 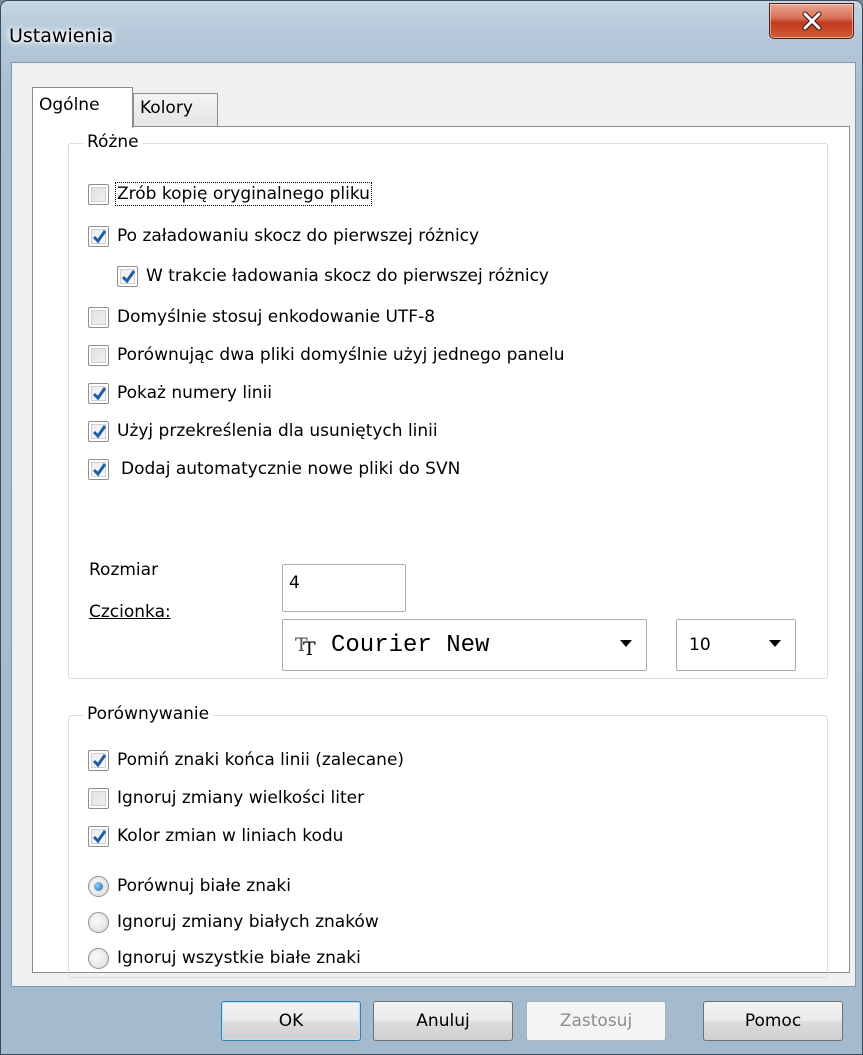 What do you see at coordinates (98, 798) in the screenshot?
I see `checkbox-ignore-case` at bounding box center [98, 798].